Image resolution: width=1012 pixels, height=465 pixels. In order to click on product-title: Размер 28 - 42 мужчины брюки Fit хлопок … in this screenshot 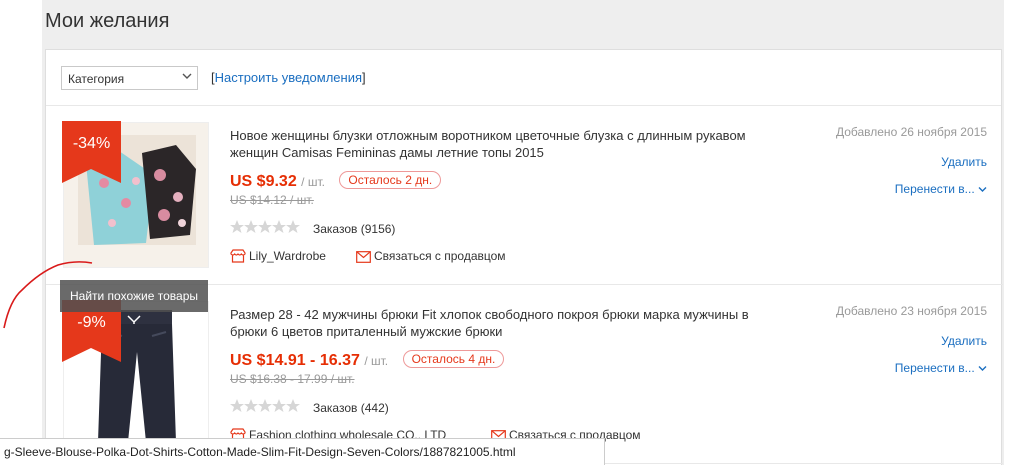, I will do `click(500, 323)`.